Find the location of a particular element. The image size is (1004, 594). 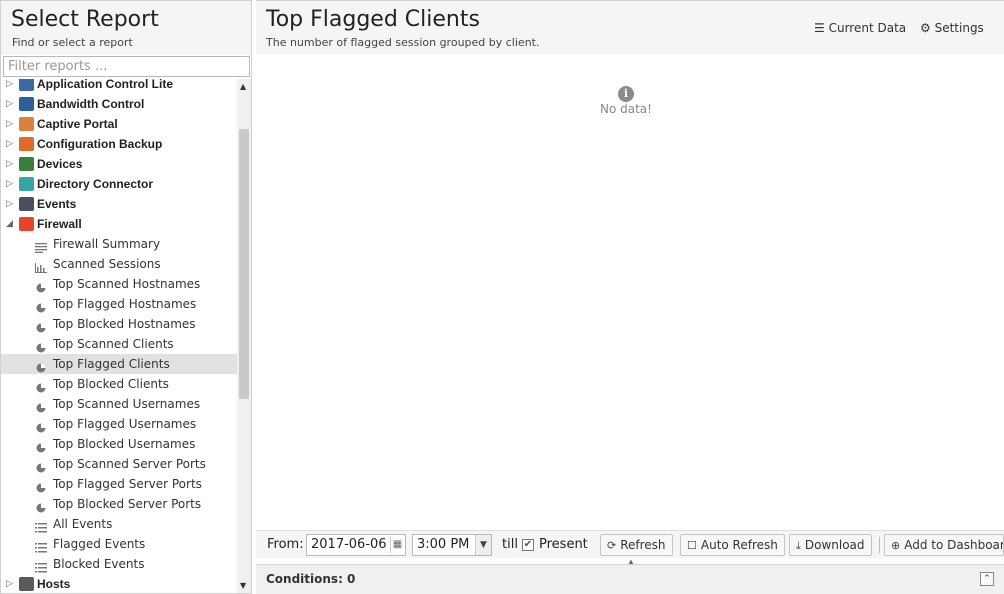

info-icon: i is located at coordinates (626, 94).